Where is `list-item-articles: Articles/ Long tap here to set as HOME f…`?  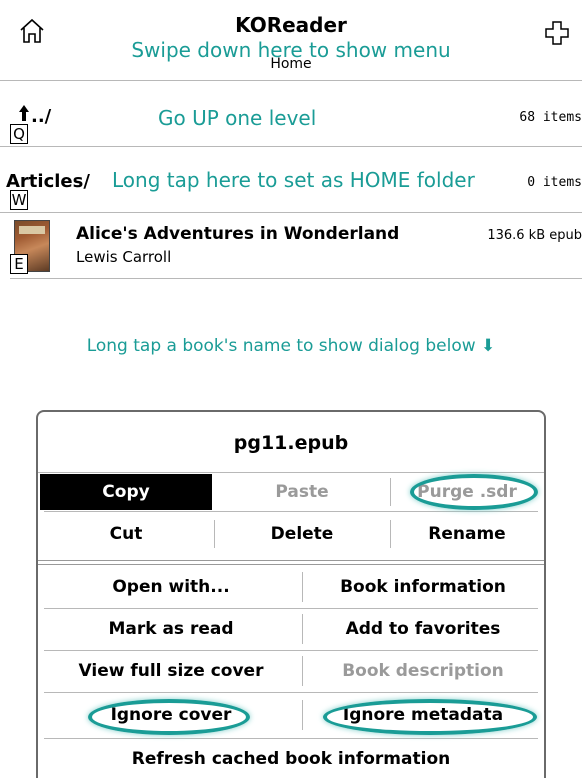
list-item-articles: Articles/ Long tap here to set as HOME f… is located at coordinates (291, 179).